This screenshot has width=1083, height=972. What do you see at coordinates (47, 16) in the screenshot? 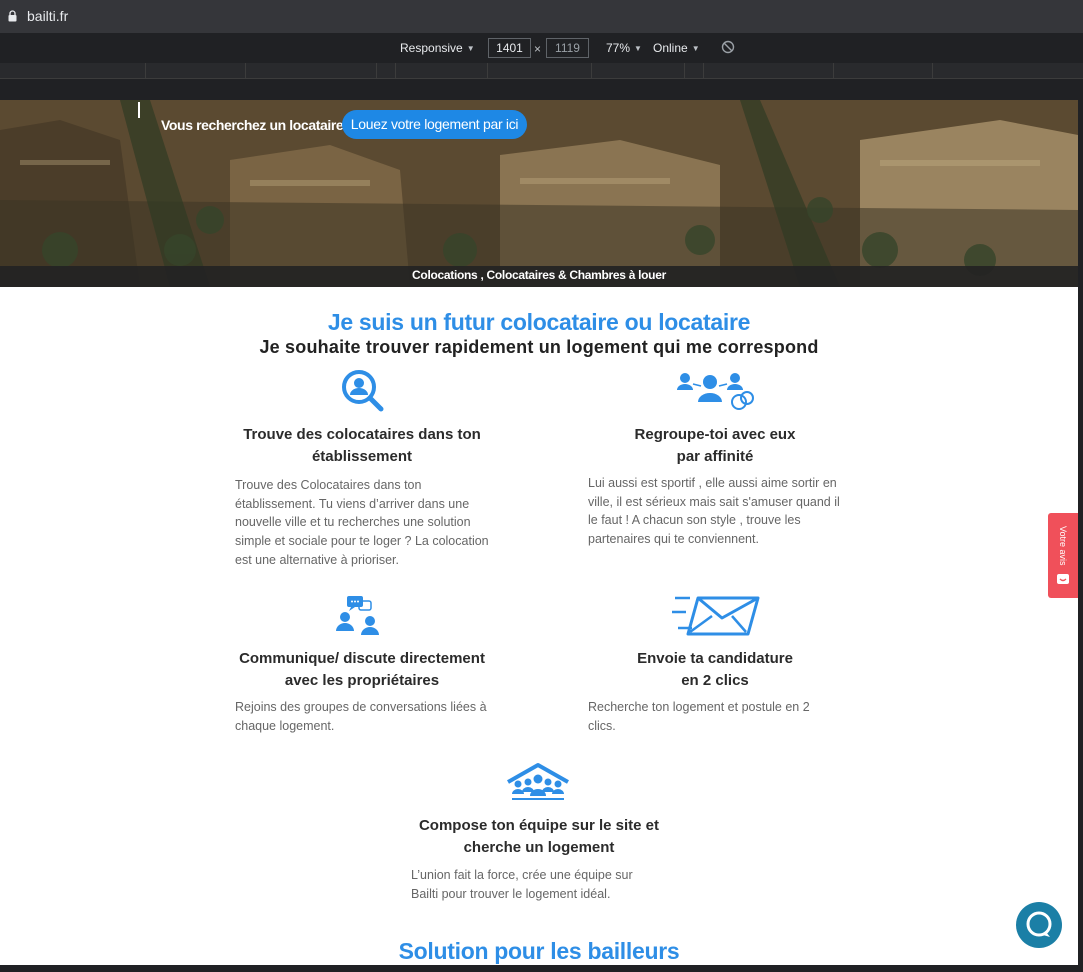
I see `url-text: bailti.fr` at bounding box center [47, 16].